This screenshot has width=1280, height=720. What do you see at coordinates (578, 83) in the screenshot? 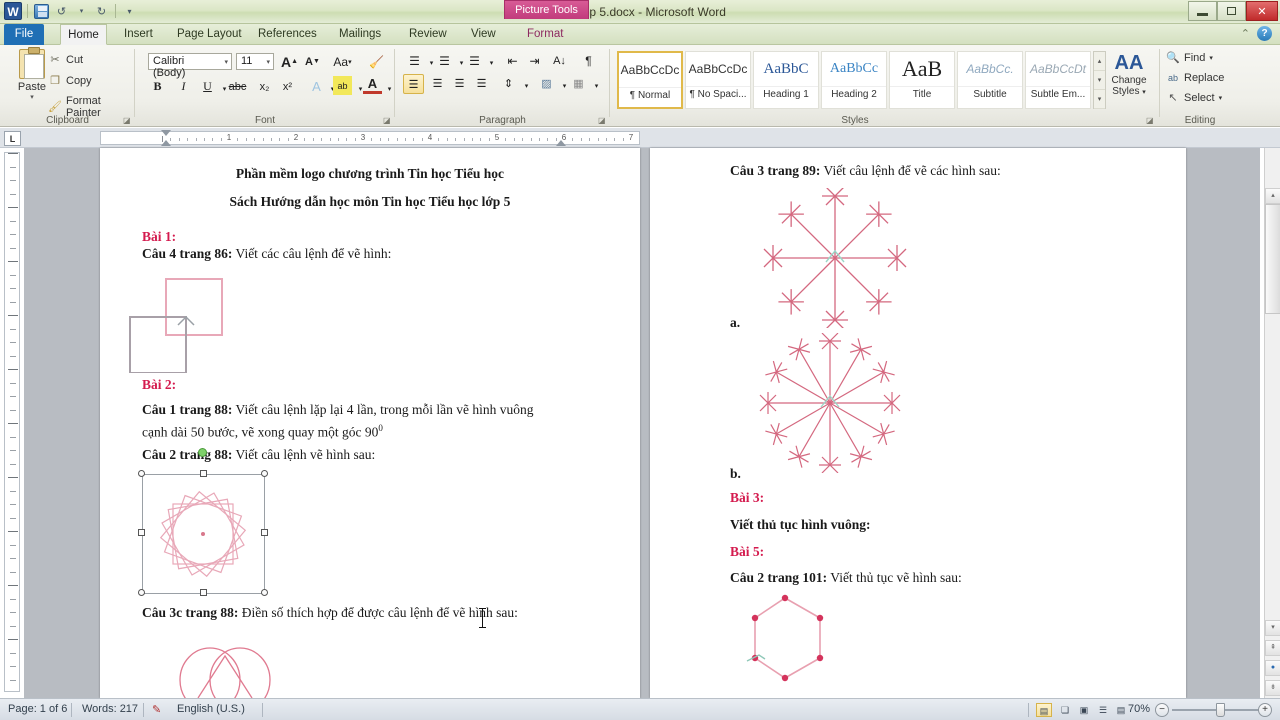
I see `borders-icon: ▦` at bounding box center [578, 83].